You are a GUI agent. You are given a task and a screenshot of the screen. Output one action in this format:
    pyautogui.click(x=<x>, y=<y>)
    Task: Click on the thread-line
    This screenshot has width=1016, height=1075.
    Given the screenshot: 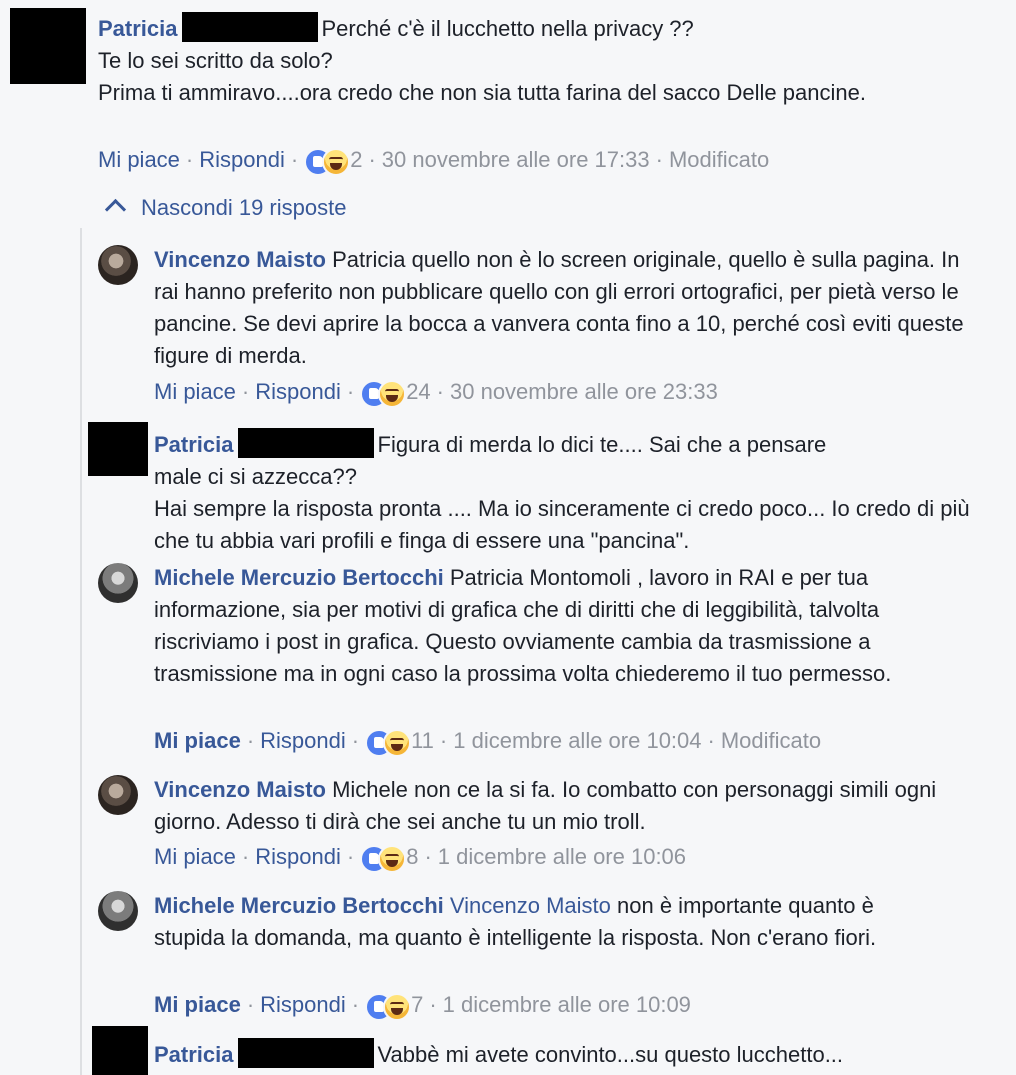 What is the action you would take?
    pyautogui.click(x=81, y=651)
    